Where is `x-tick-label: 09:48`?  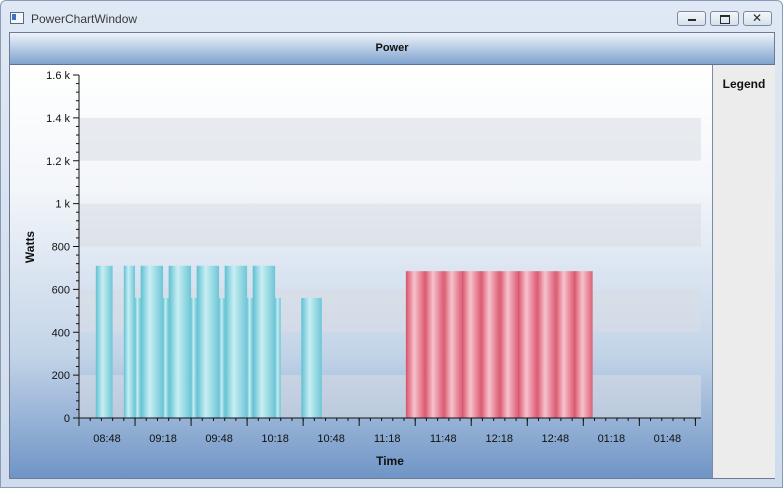
x-tick-label: 09:48 is located at coordinates (219, 439).